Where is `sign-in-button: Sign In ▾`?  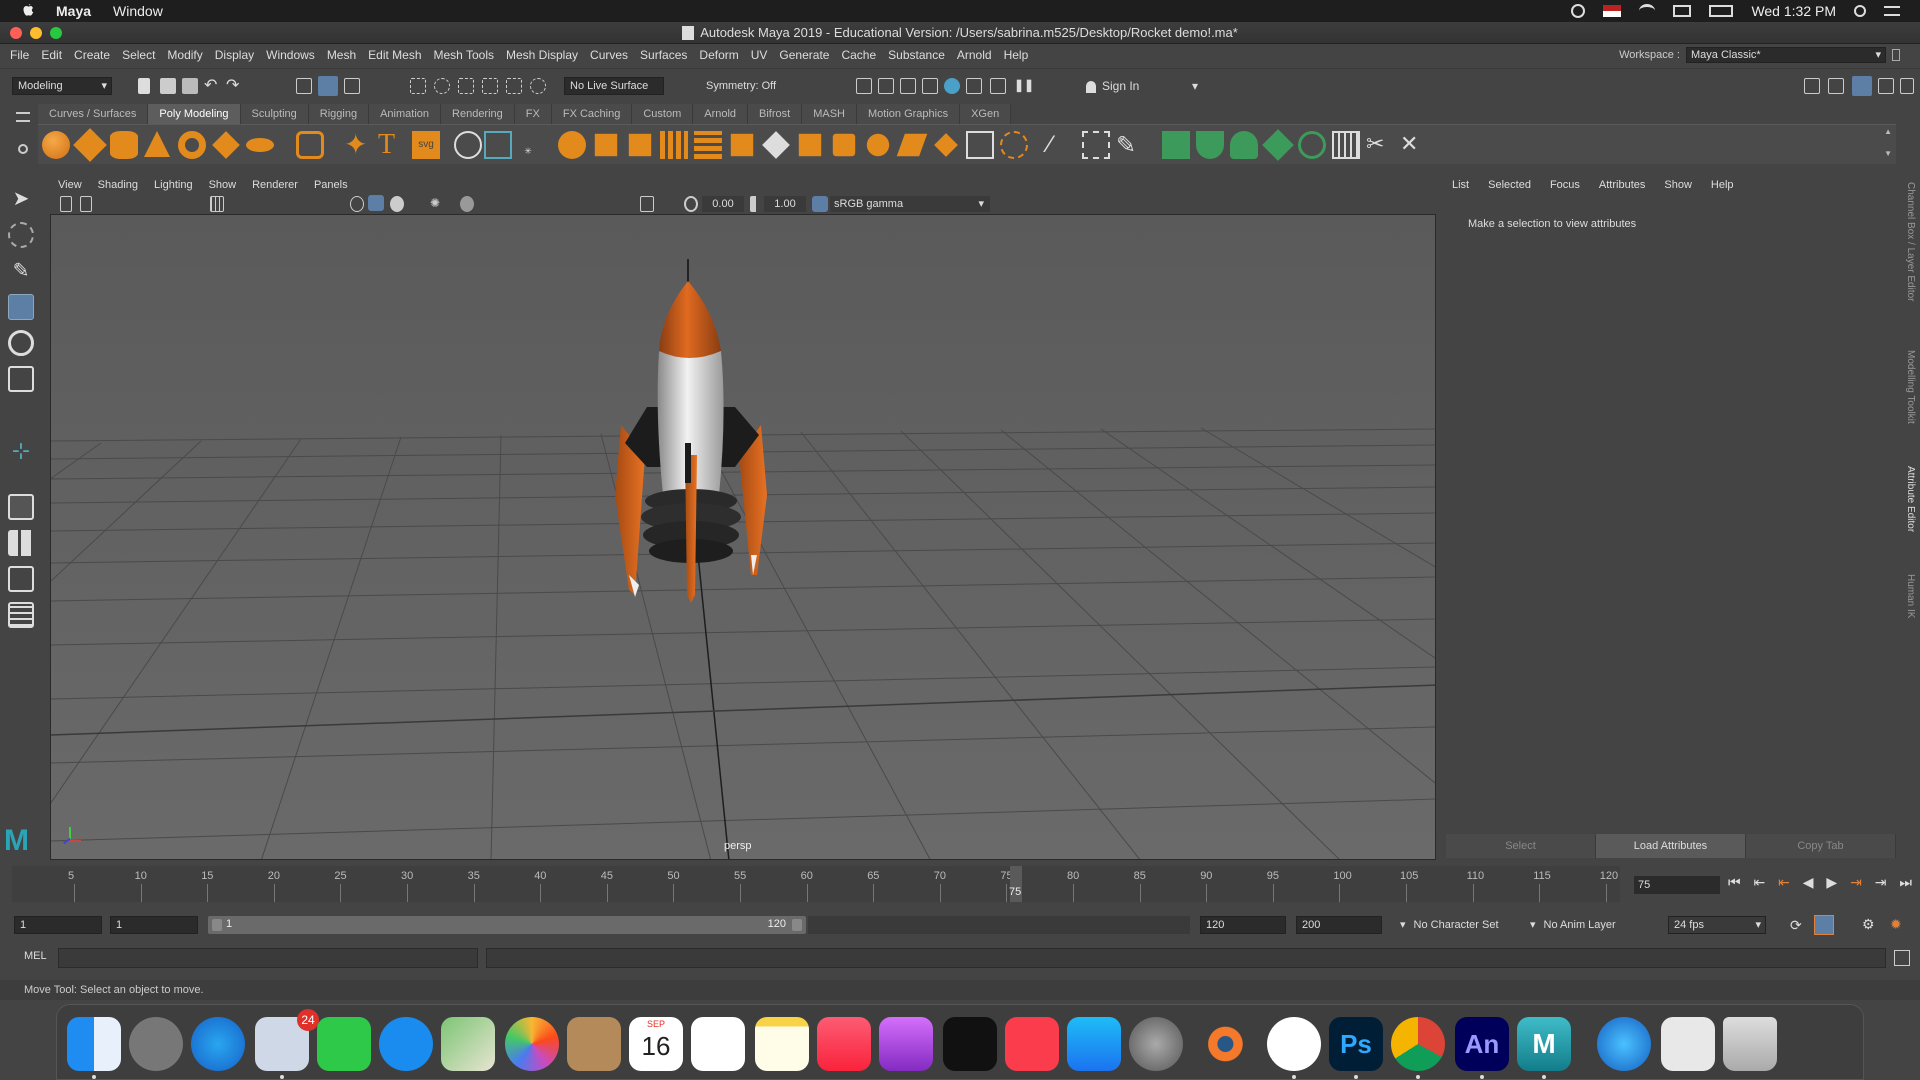
sign-in-button: Sign In ▾ is located at coordinates (1142, 86).